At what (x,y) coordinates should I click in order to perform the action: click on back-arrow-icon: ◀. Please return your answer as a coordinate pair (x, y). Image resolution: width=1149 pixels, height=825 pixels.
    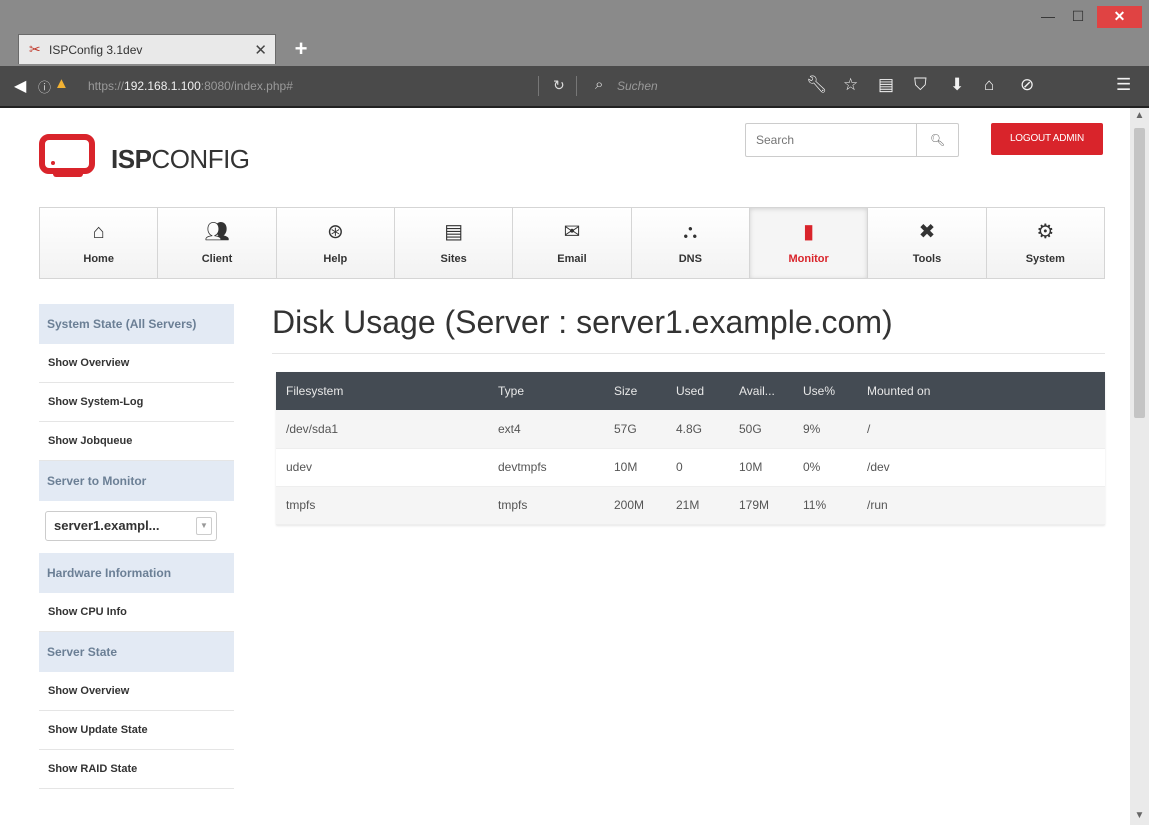
    Looking at the image, I should click on (20, 86).